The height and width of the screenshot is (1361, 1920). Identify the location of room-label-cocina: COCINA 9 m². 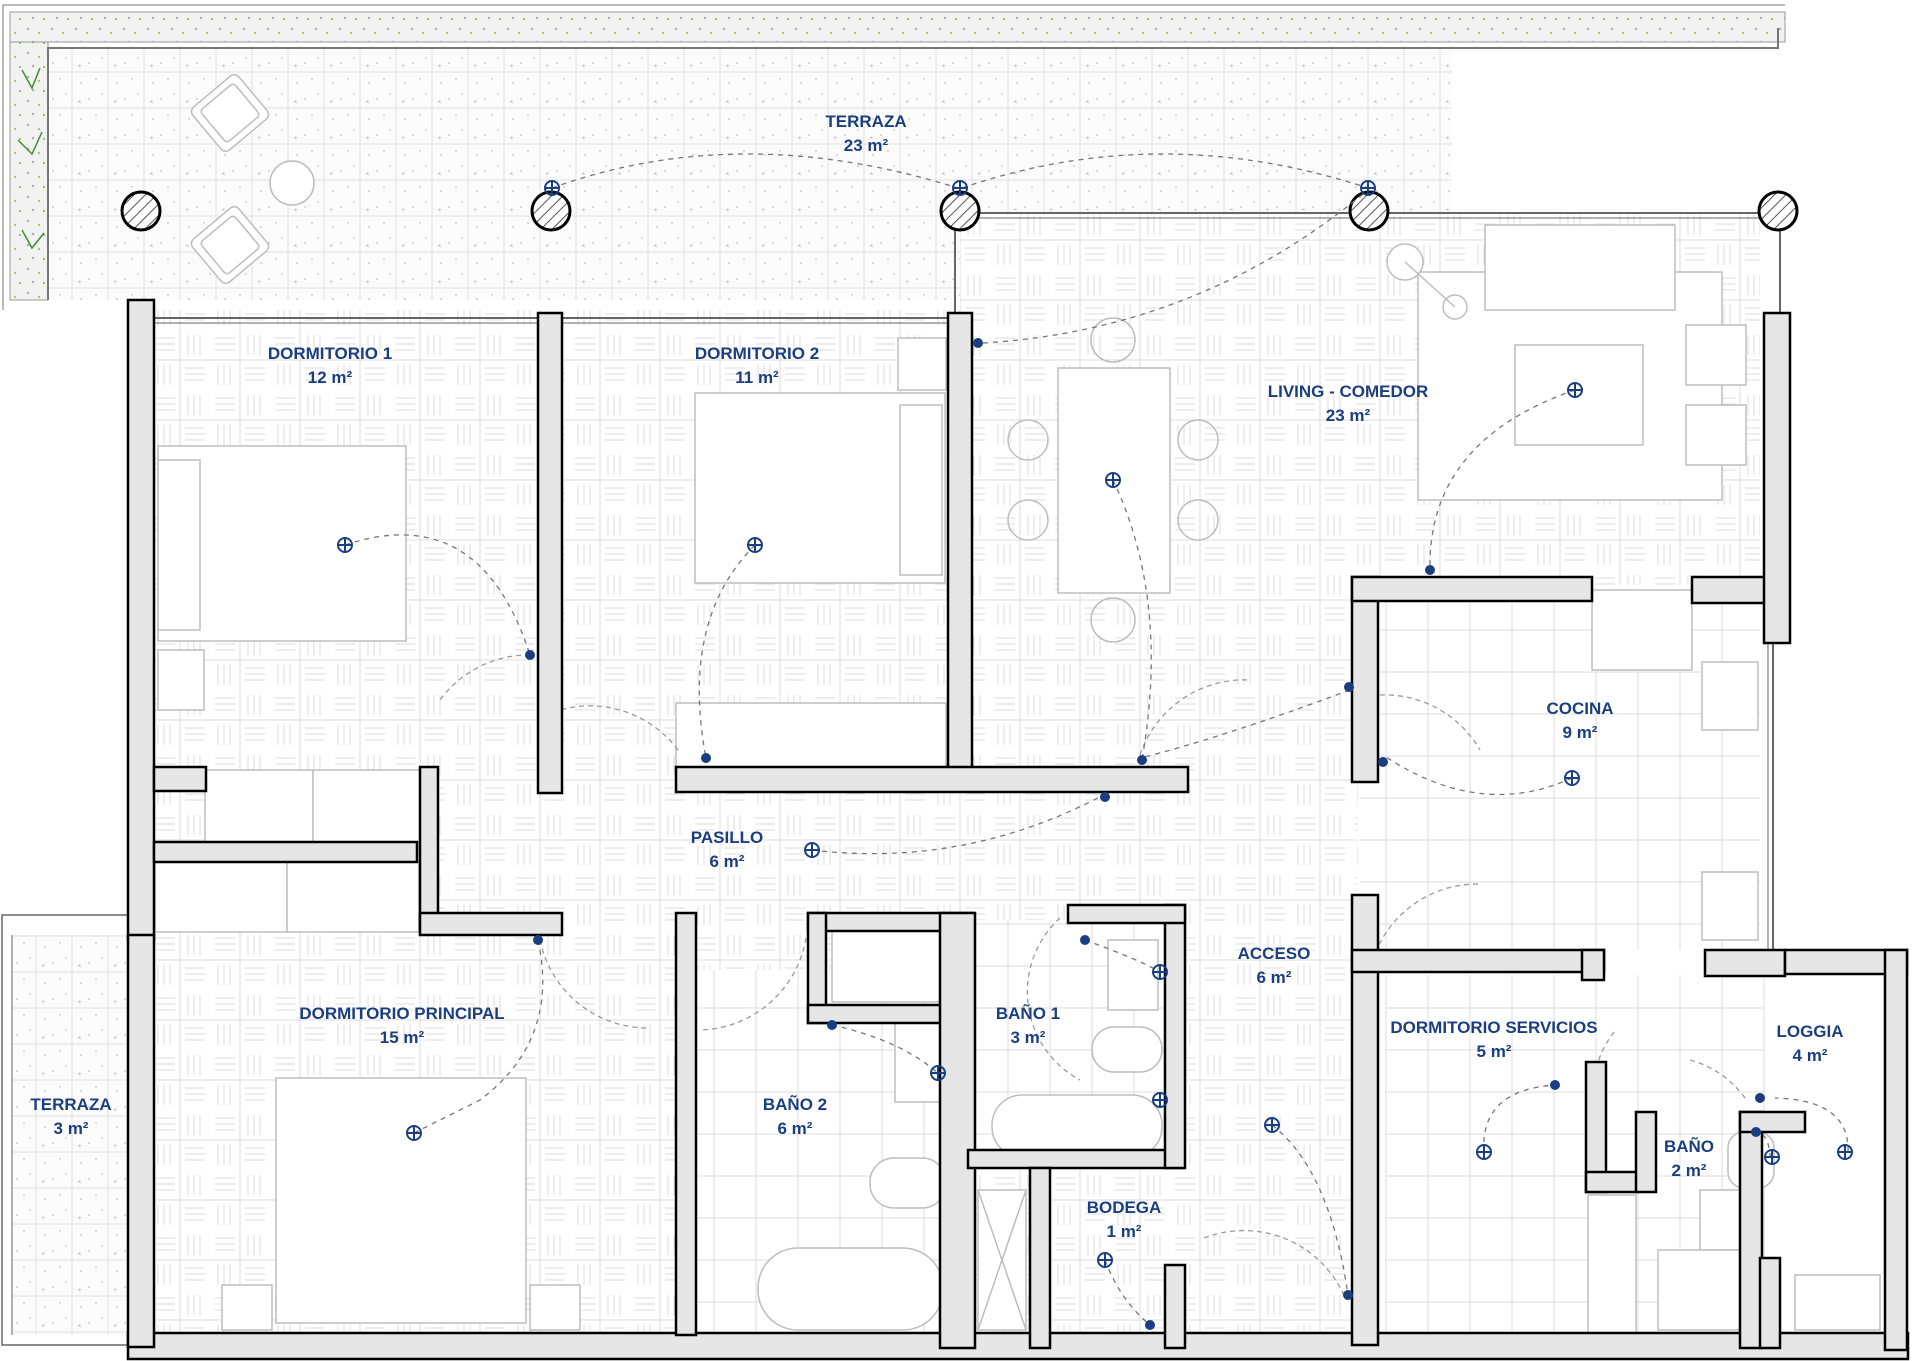
(1580, 720).